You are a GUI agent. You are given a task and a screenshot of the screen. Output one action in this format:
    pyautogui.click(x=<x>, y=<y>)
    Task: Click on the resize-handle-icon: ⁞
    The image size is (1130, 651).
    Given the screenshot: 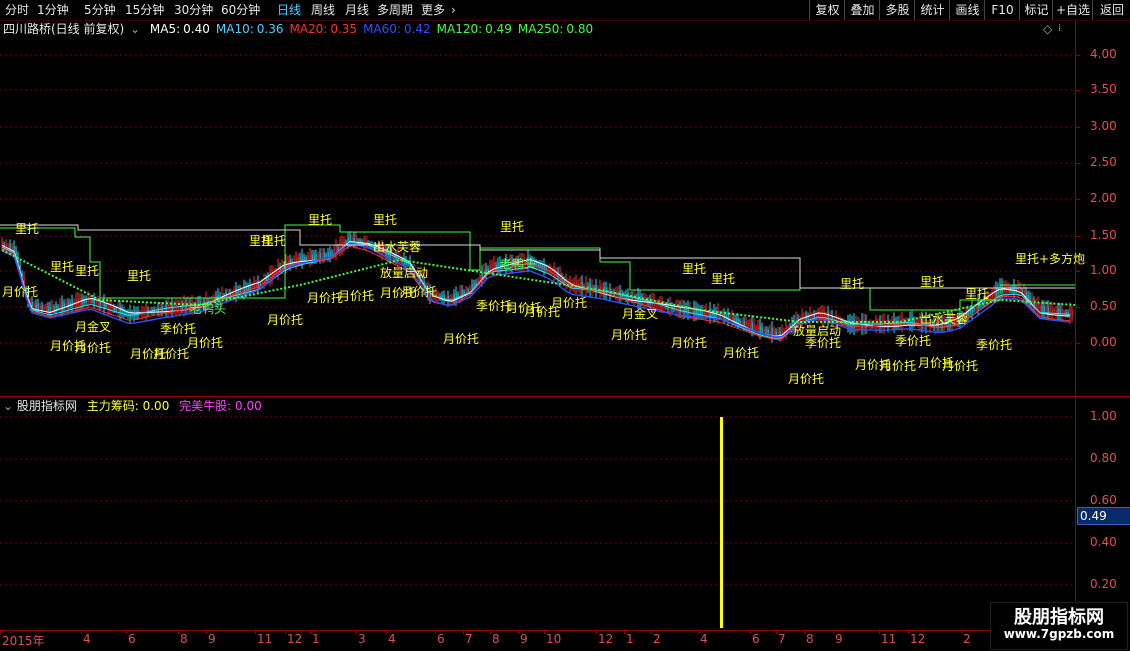 What is the action you would take?
    pyautogui.click(x=1059, y=29)
    